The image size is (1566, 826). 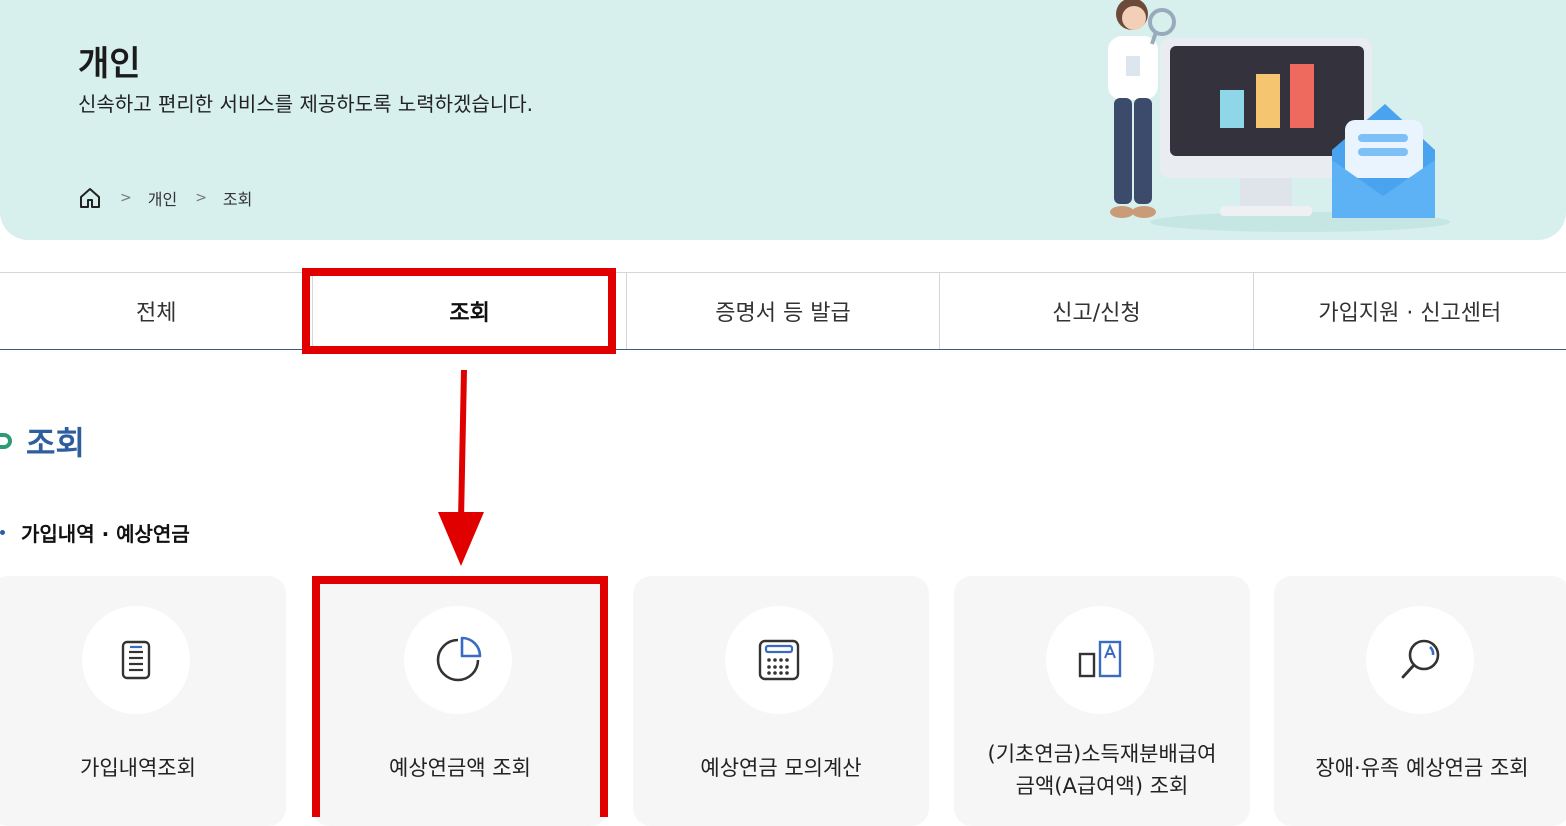 What do you see at coordinates (1279, 116) in the screenshot?
I see `hero-illustration` at bounding box center [1279, 116].